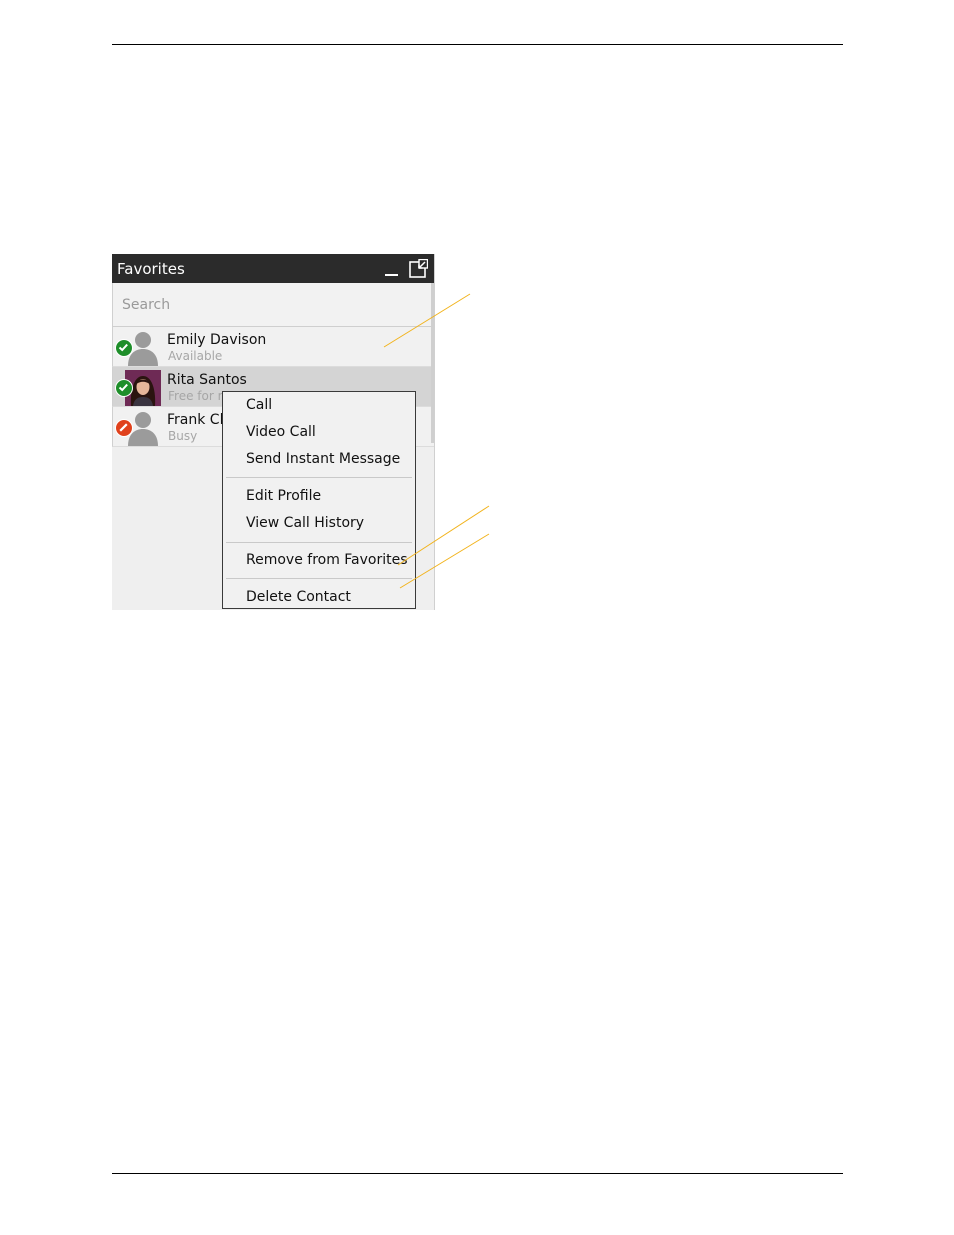 The width and height of the screenshot is (954, 1235). What do you see at coordinates (217, 340) in the screenshot?
I see `contact-name: Emily Davison` at bounding box center [217, 340].